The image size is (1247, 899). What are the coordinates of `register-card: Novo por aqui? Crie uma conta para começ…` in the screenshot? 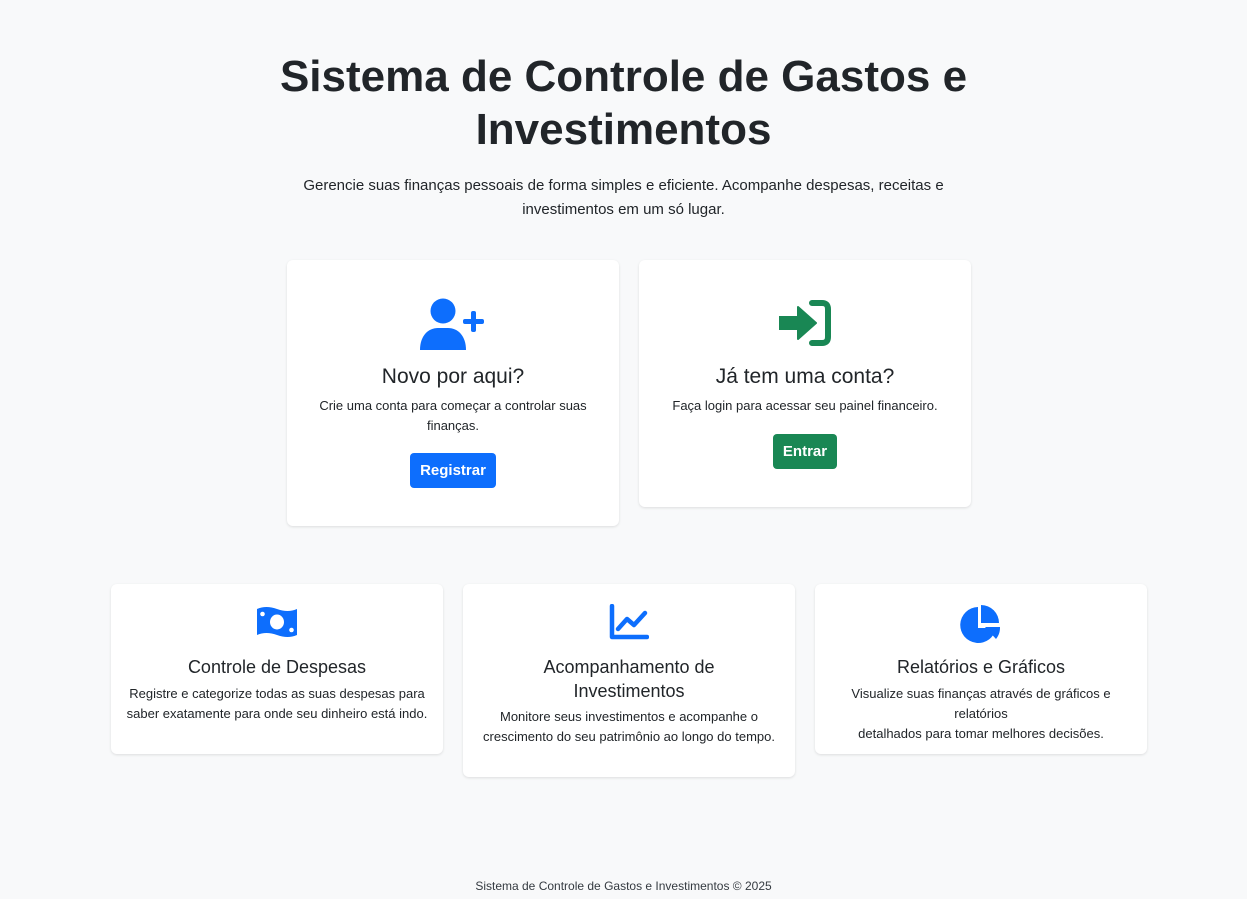 It's located at (453, 393).